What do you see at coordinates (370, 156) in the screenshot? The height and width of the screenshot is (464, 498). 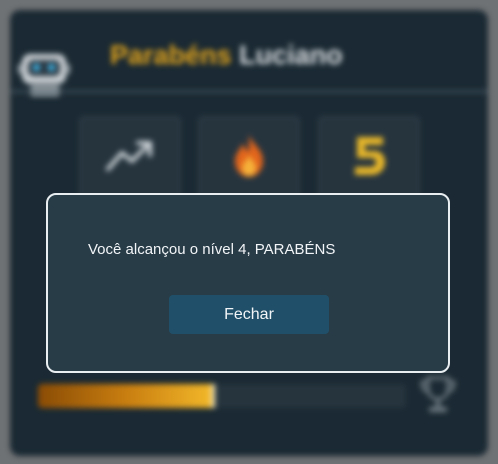 I see `number-five-icon` at bounding box center [370, 156].